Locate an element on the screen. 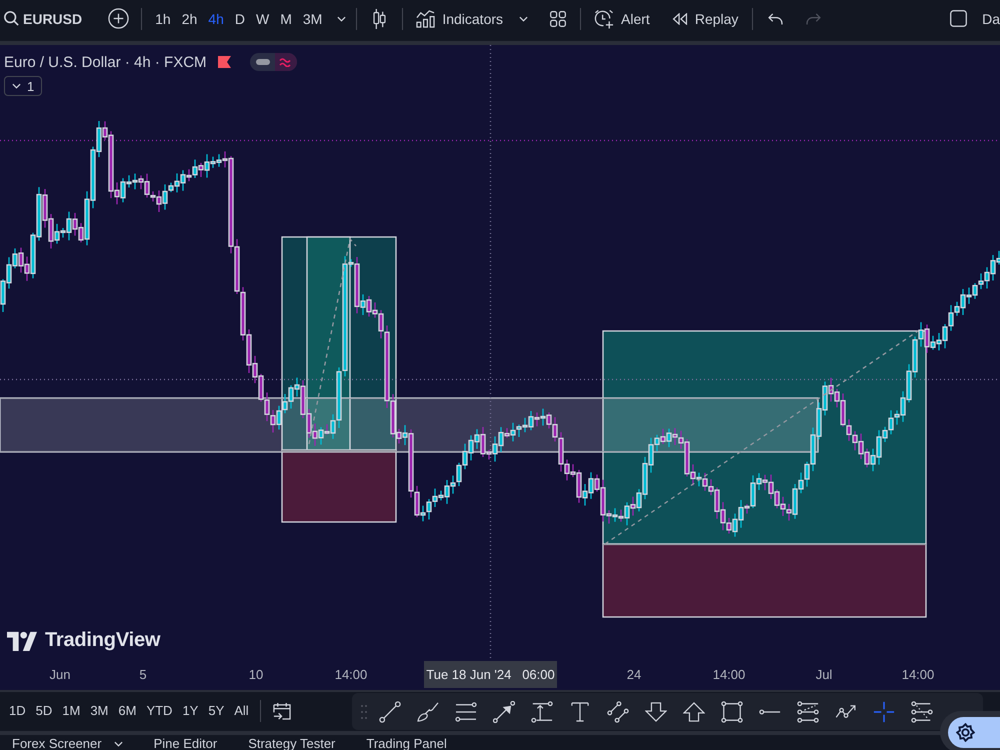 The image size is (1000, 750). candles-icon is located at coordinates (379, 18).